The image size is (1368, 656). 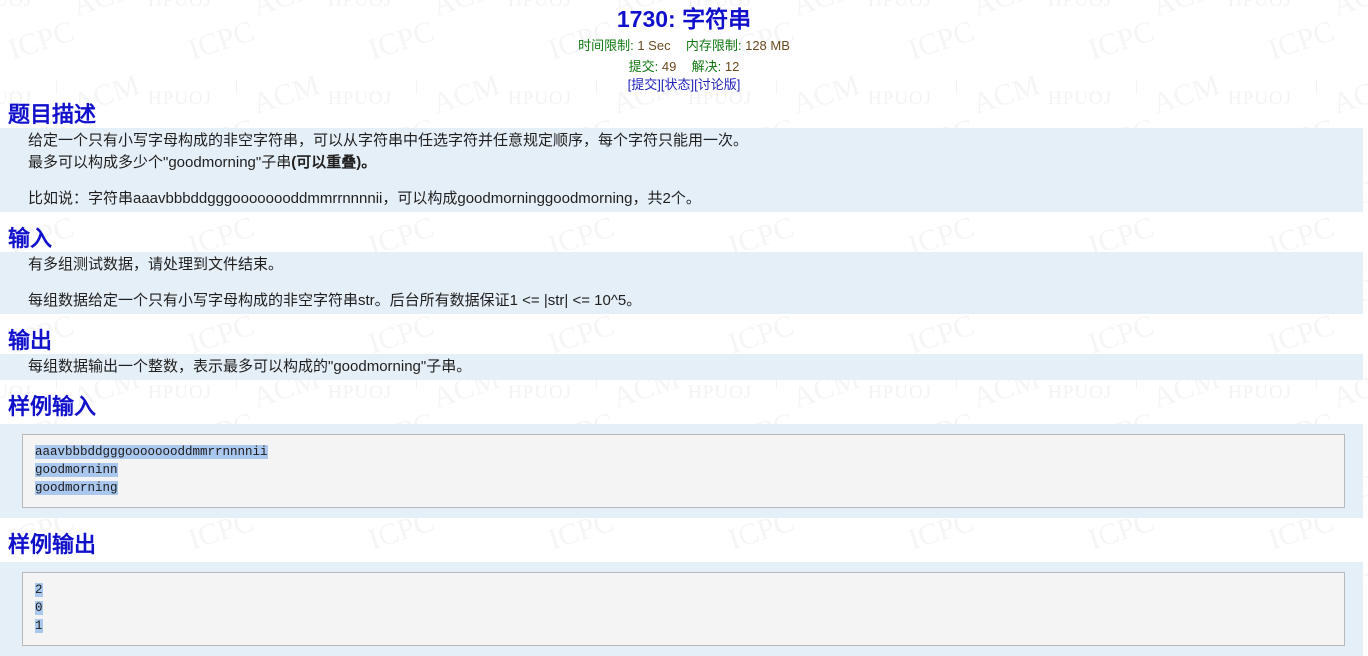 What do you see at coordinates (654, 45) in the screenshot?
I see `time-limit-value: 1 Sec` at bounding box center [654, 45].